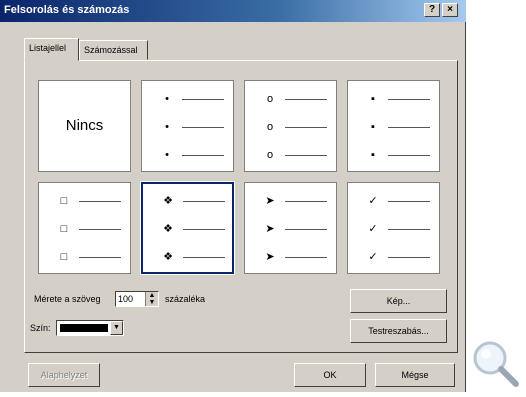  I want to click on color-dropdown: ▼, so click(90, 328).